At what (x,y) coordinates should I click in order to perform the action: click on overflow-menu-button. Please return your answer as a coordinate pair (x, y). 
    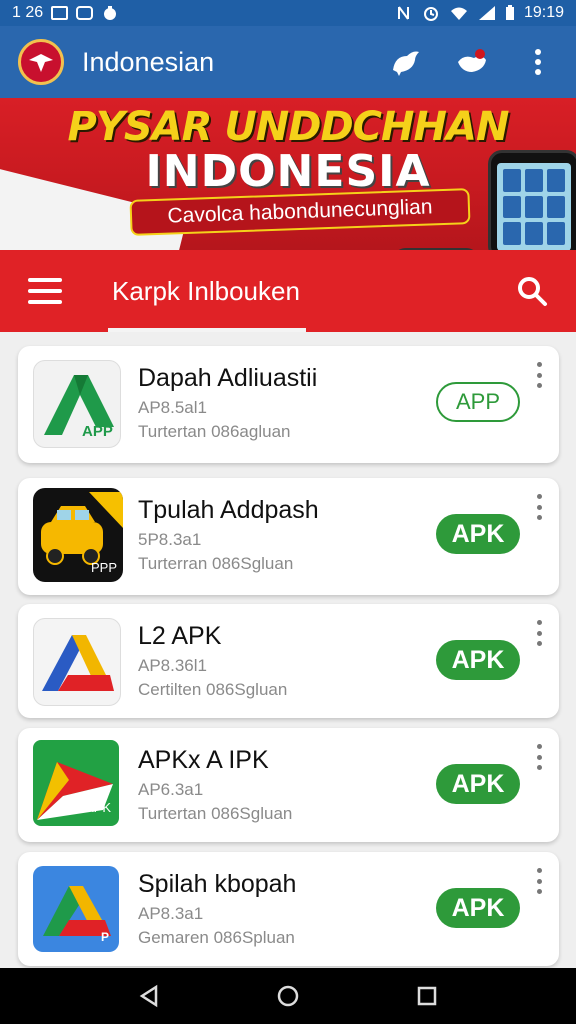
    Looking at the image, I should click on (538, 62).